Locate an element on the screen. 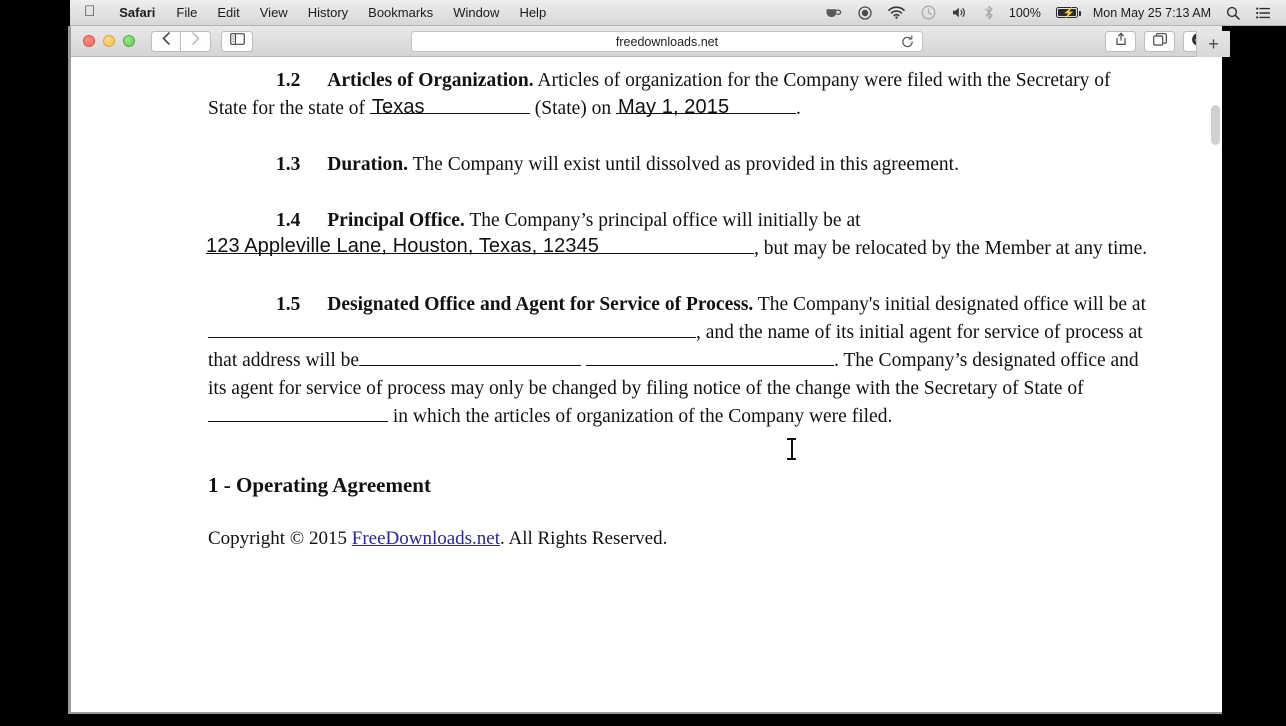  forward-button is located at coordinates (196, 41).